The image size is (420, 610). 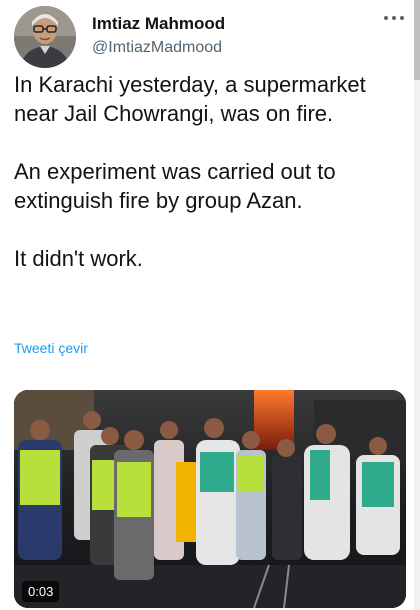 What do you see at coordinates (158, 36) in the screenshot?
I see `author-info: Imtiaz Mahmood @ImtiazMadmood` at bounding box center [158, 36].